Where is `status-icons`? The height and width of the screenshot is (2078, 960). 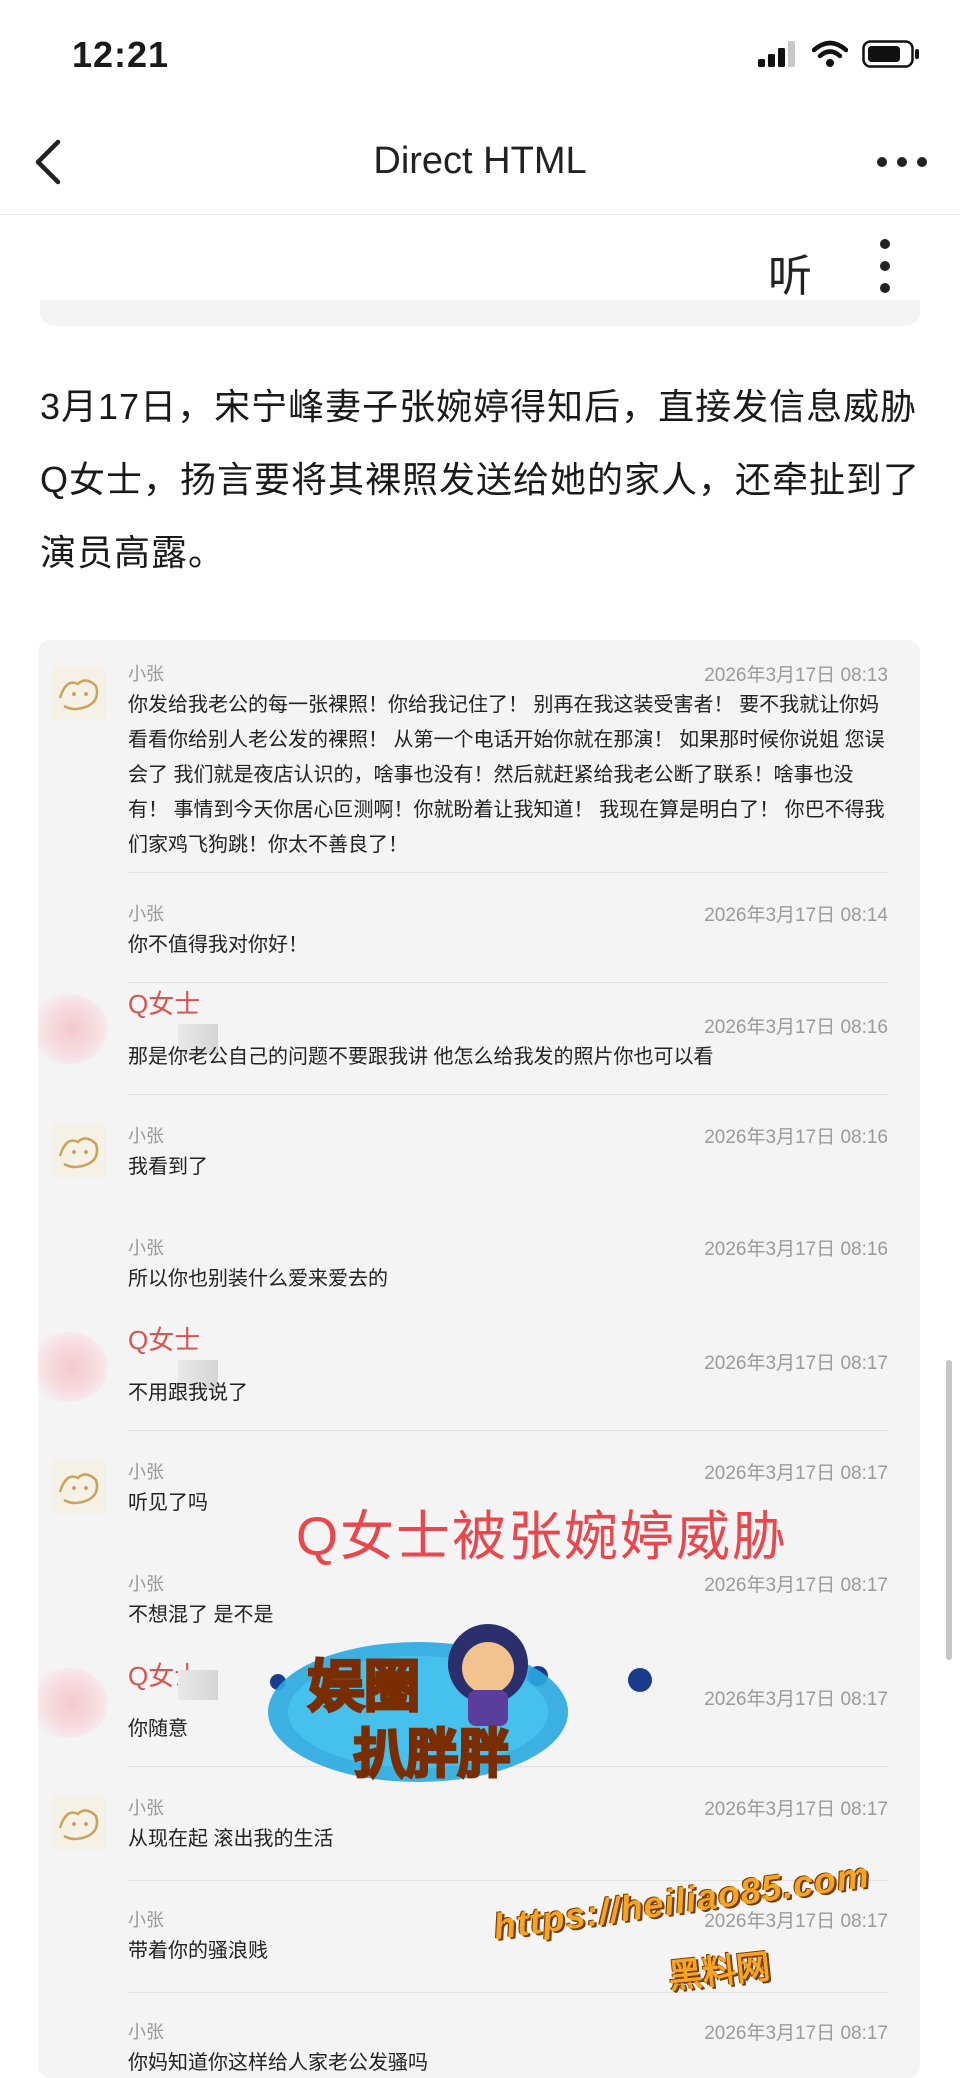
status-icons is located at coordinates (839, 54).